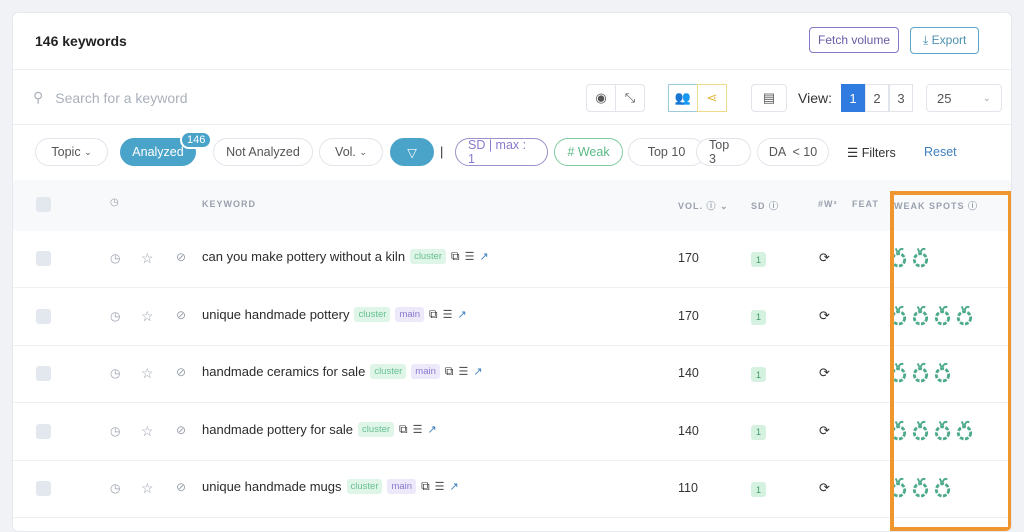  What do you see at coordinates (793, 152) in the screenshot?
I see `da-filter: DA < 10` at bounding box center [793, 152].